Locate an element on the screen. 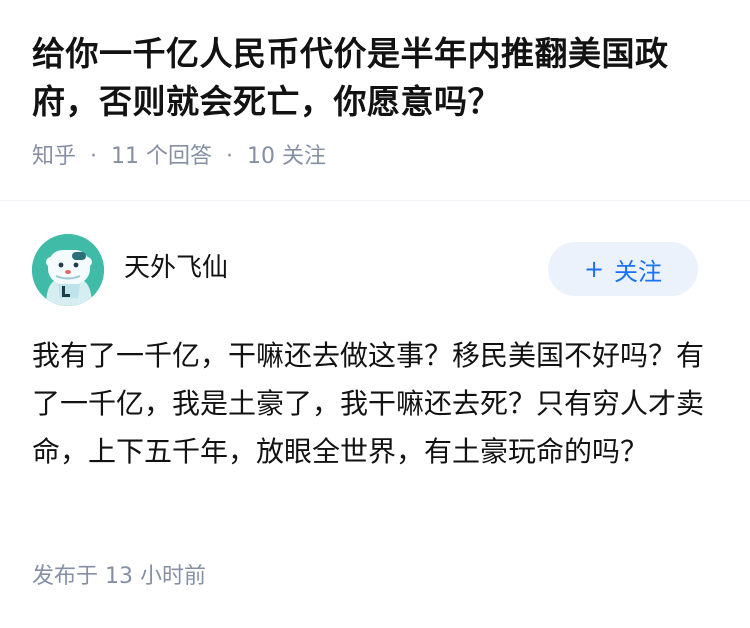 The height and width of the screenshot is (628, 750). follow-button: + 关注 is located at coordinates (623, 269).